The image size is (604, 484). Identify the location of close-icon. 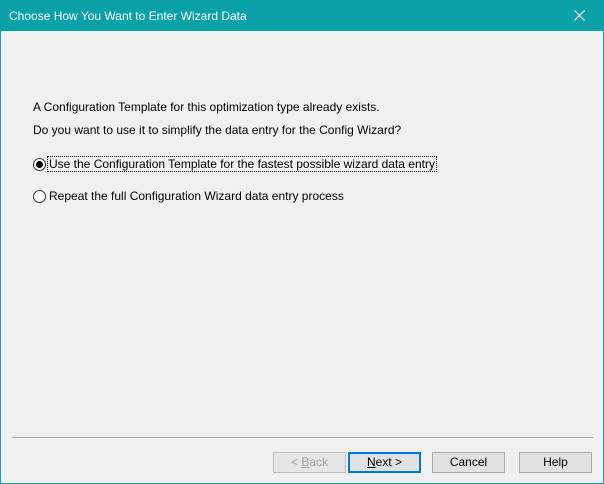
(579, 15).